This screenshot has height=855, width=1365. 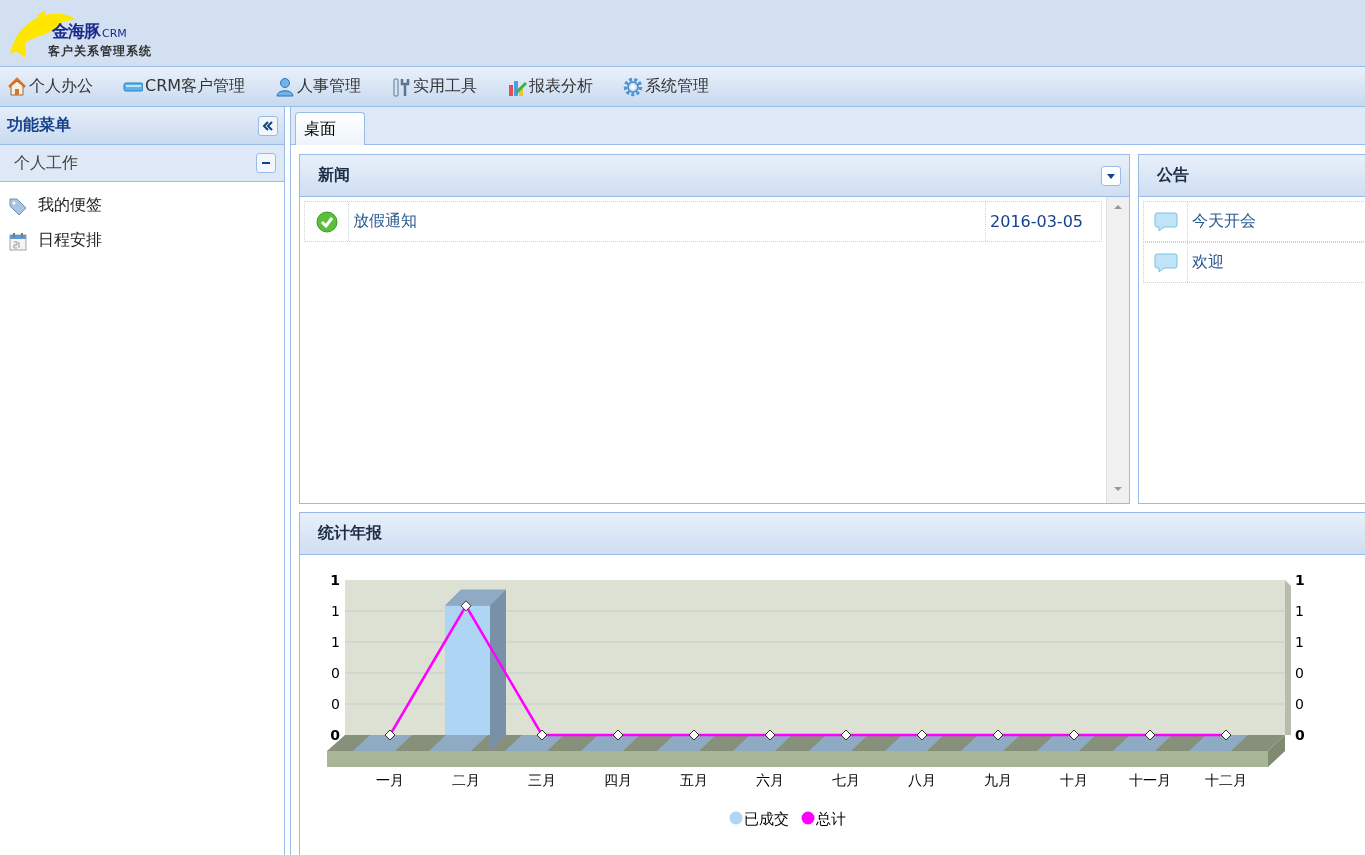 I want to click on double-chevron-icon, so click(x=268, y=125).